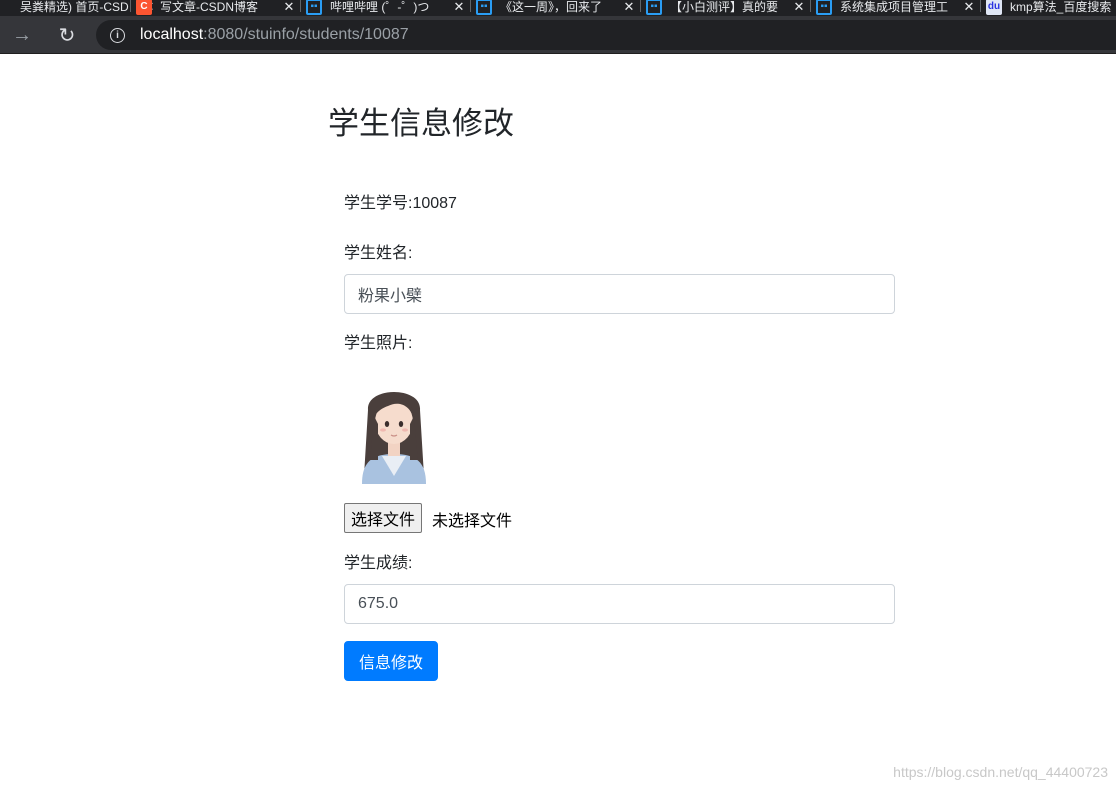 This screenshot has width=1116, height=792. Describe the element at coordinates (378, 343) in the screenshot. I see `photo-label: 学生照片:` at that location.